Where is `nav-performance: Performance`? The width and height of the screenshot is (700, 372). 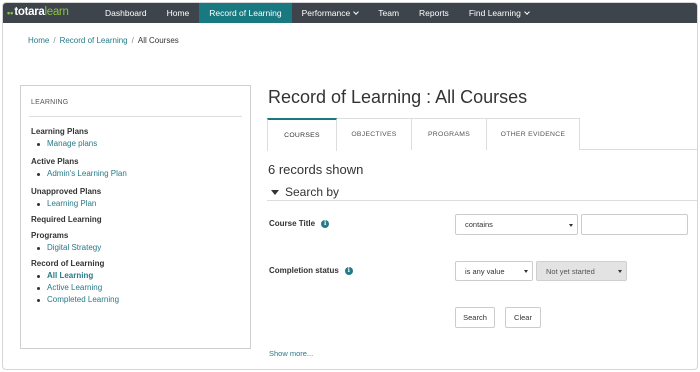
nav-performance: Performance is located at coordinates (330, 13).